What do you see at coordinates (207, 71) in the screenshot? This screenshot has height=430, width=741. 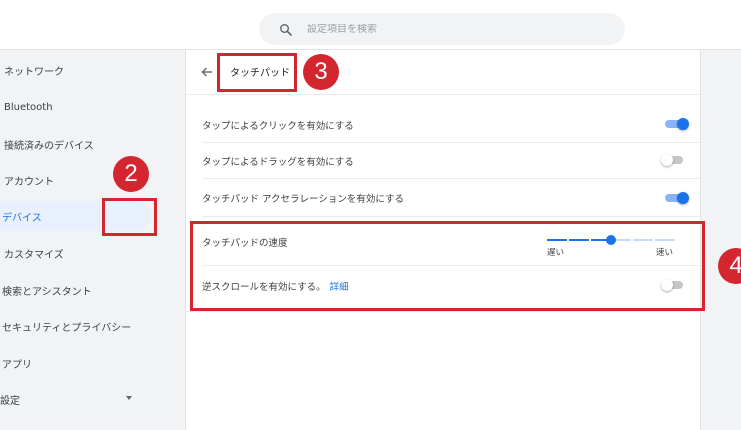 I see `arrow-back-icon` at bounding box center [207, 71].